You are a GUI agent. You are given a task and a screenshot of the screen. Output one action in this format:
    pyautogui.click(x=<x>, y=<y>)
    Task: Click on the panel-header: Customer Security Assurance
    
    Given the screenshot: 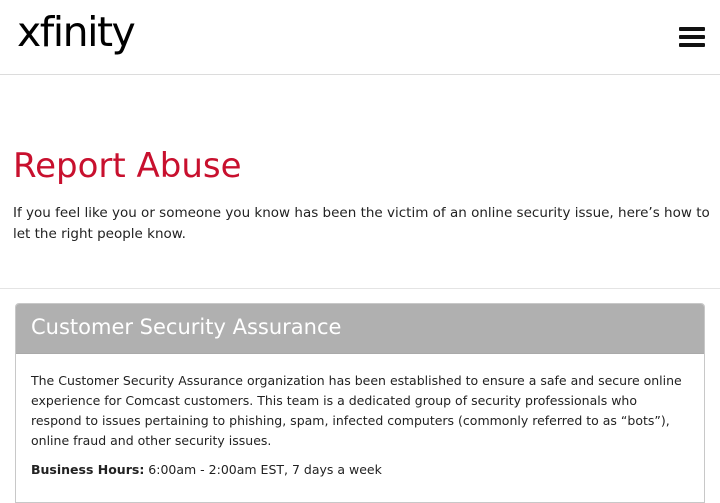 What is the action you would take?
    pyautogui.click(x=360, y=329)
    